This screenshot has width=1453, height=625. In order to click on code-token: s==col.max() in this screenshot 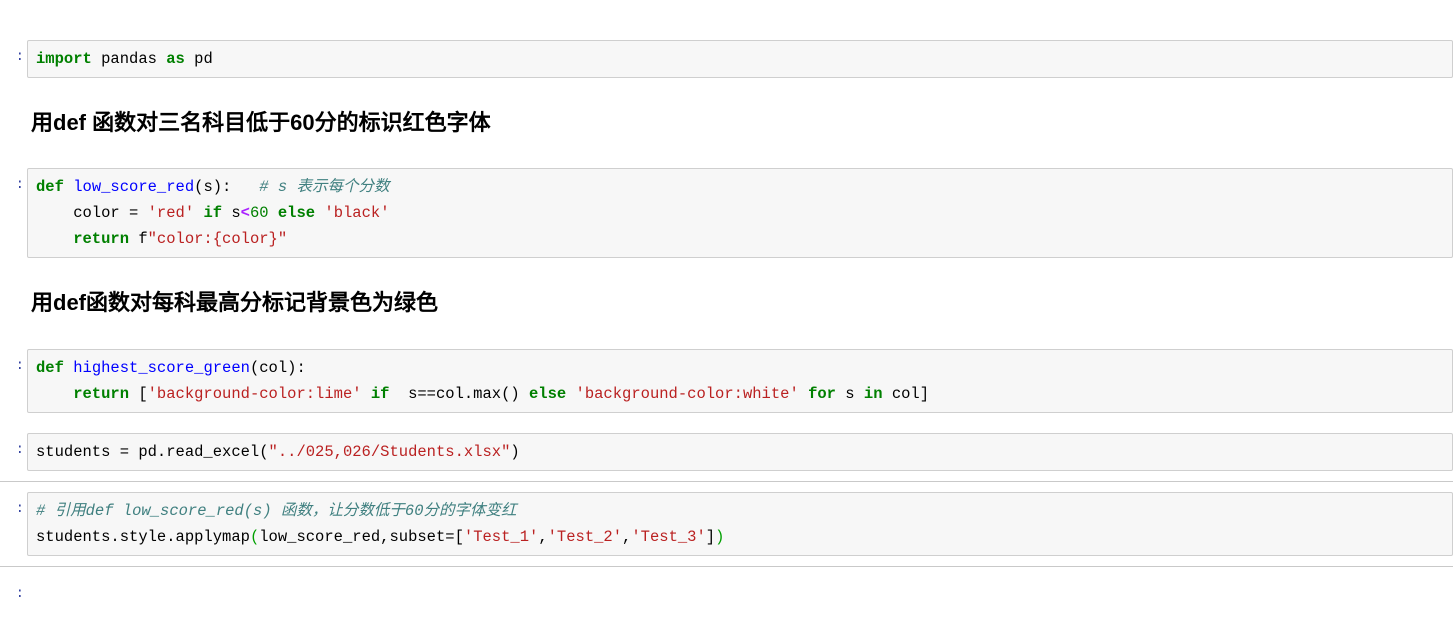, I will do `click(459, 393)`.